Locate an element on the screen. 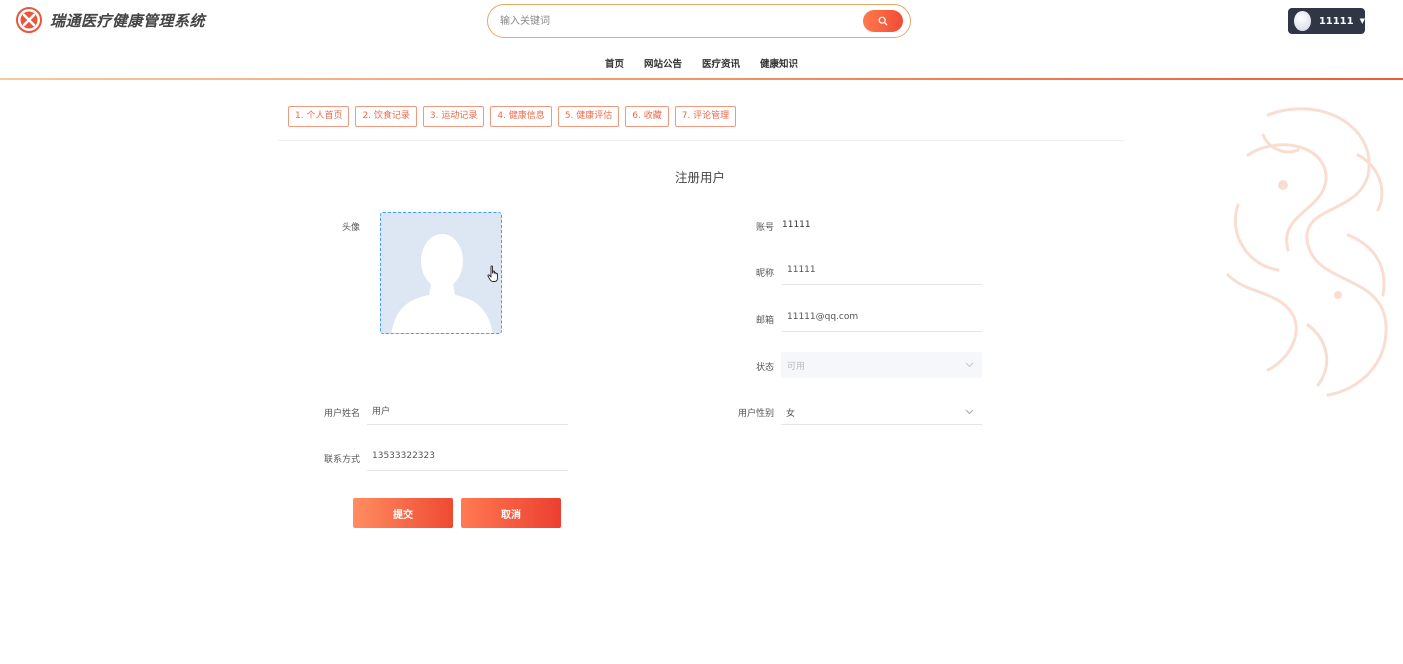 The image size is (1403, 664). nickname-input is located at coordinates (877, 270).